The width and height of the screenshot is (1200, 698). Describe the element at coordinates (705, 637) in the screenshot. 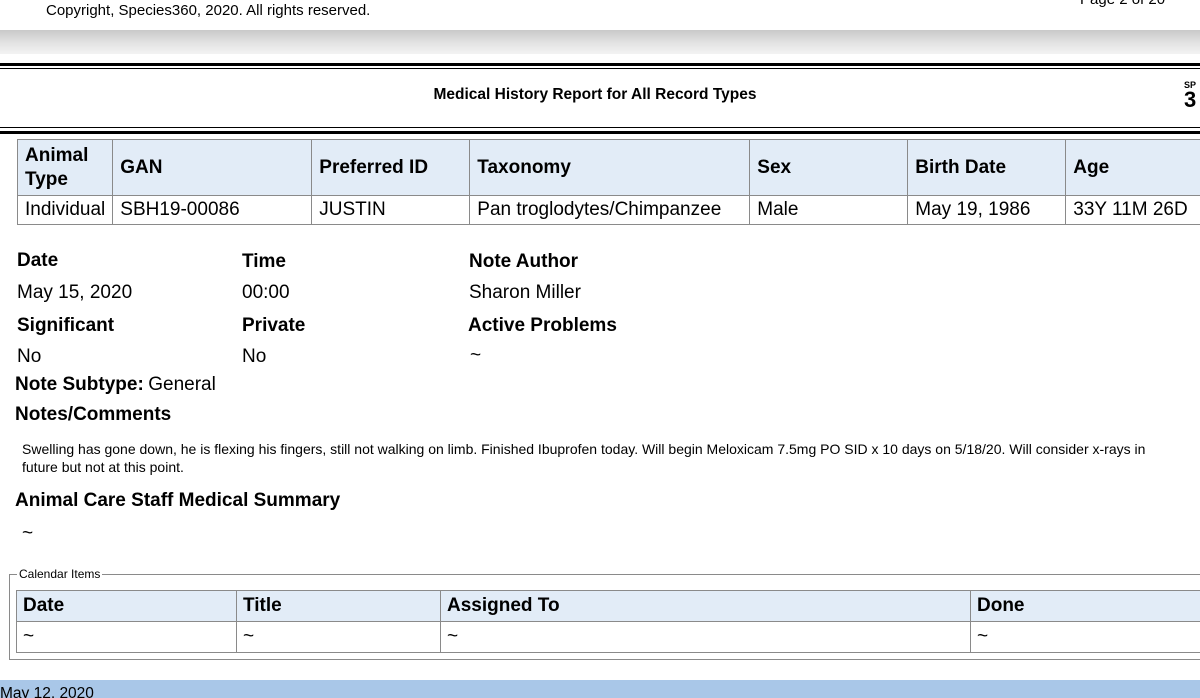

I see `calendar-assigned-cell: ~` at that location.